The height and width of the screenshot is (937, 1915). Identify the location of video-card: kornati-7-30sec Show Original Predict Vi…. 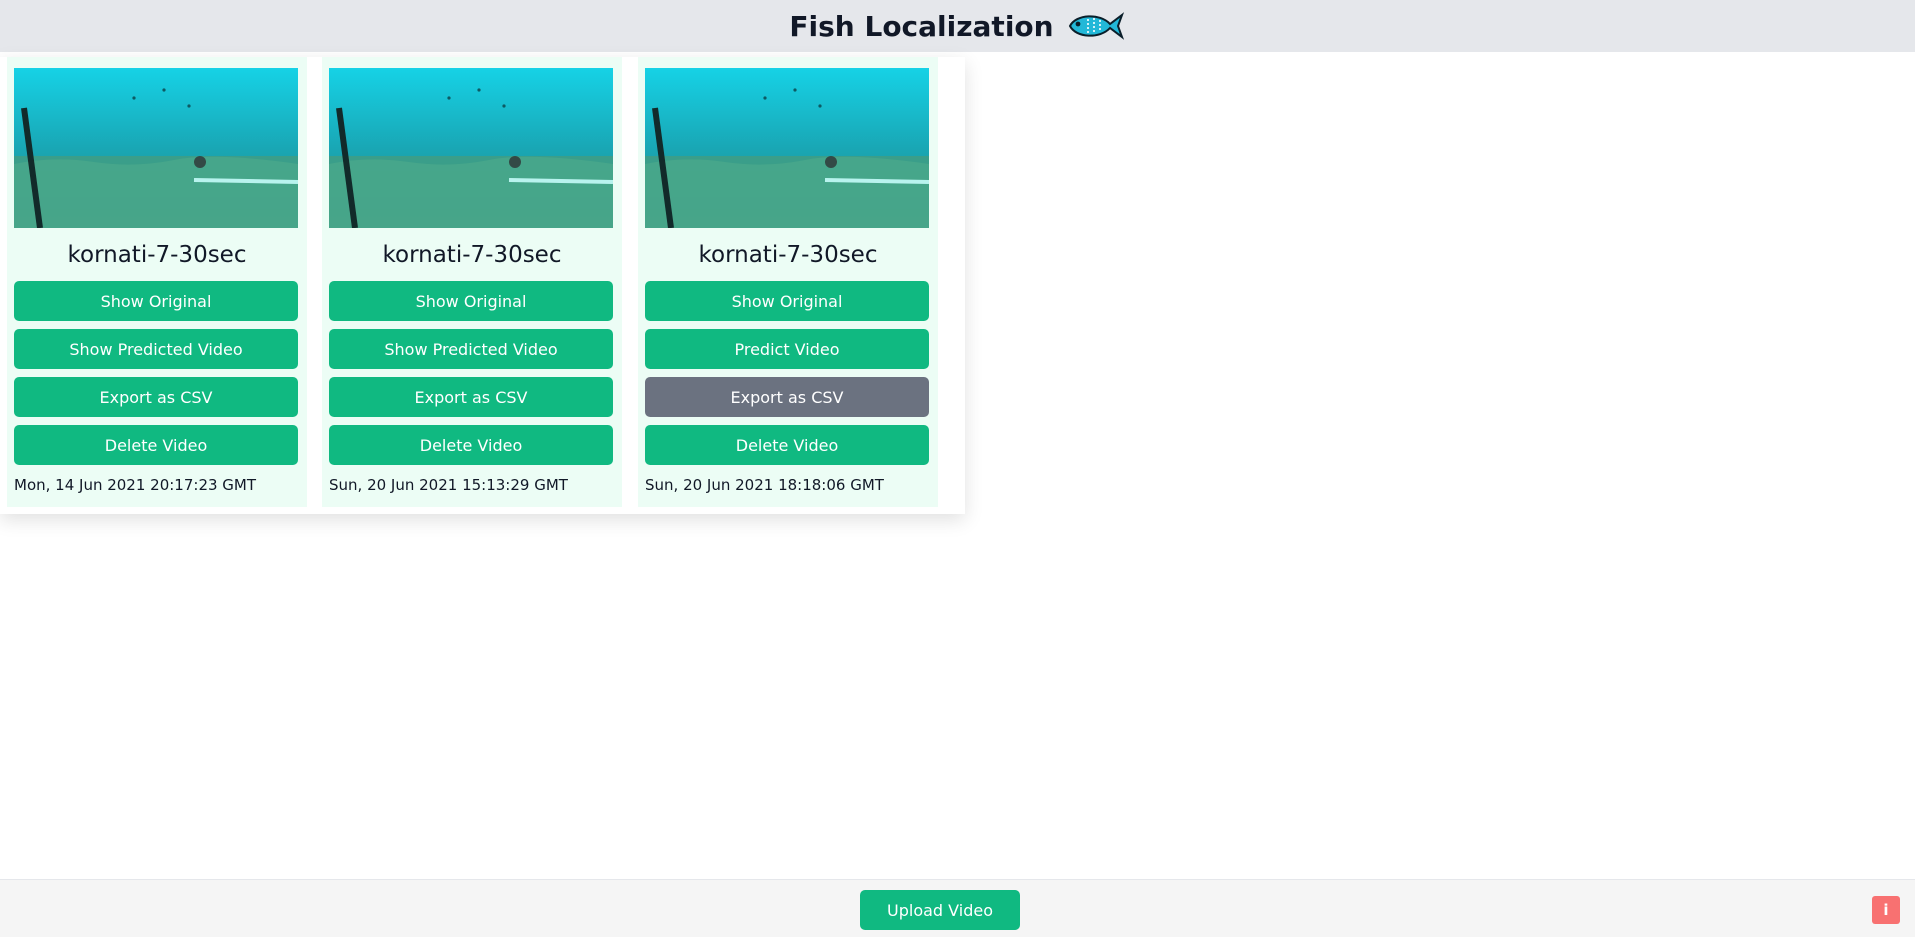
(788, 282).